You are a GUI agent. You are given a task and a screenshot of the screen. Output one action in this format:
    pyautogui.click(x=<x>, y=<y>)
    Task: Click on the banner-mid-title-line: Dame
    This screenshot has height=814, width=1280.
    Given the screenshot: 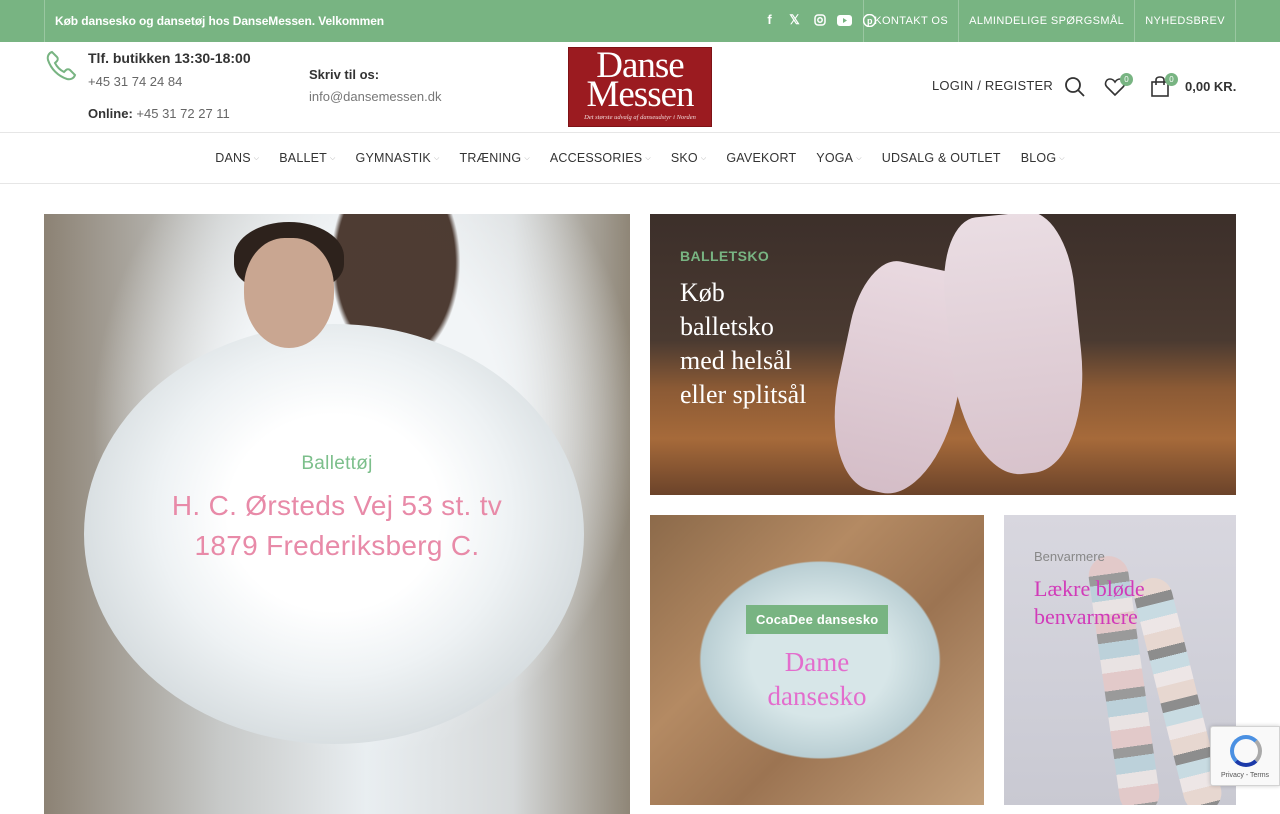 What is the action you would take?
    pyautogui.click(x=817, y=662)
    